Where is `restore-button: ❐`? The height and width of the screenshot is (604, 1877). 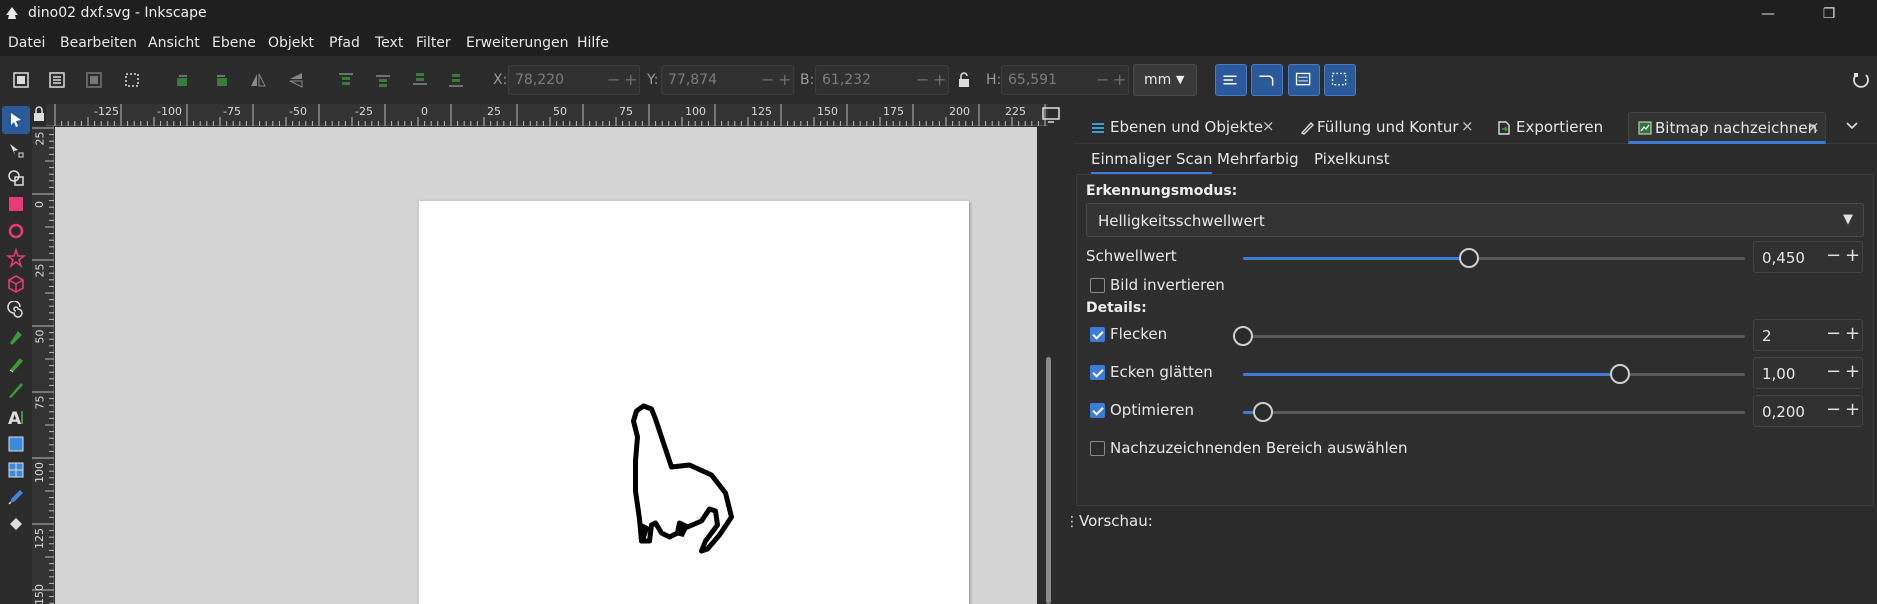
restore-button: ❐ is located at coordinates (1829, 14).